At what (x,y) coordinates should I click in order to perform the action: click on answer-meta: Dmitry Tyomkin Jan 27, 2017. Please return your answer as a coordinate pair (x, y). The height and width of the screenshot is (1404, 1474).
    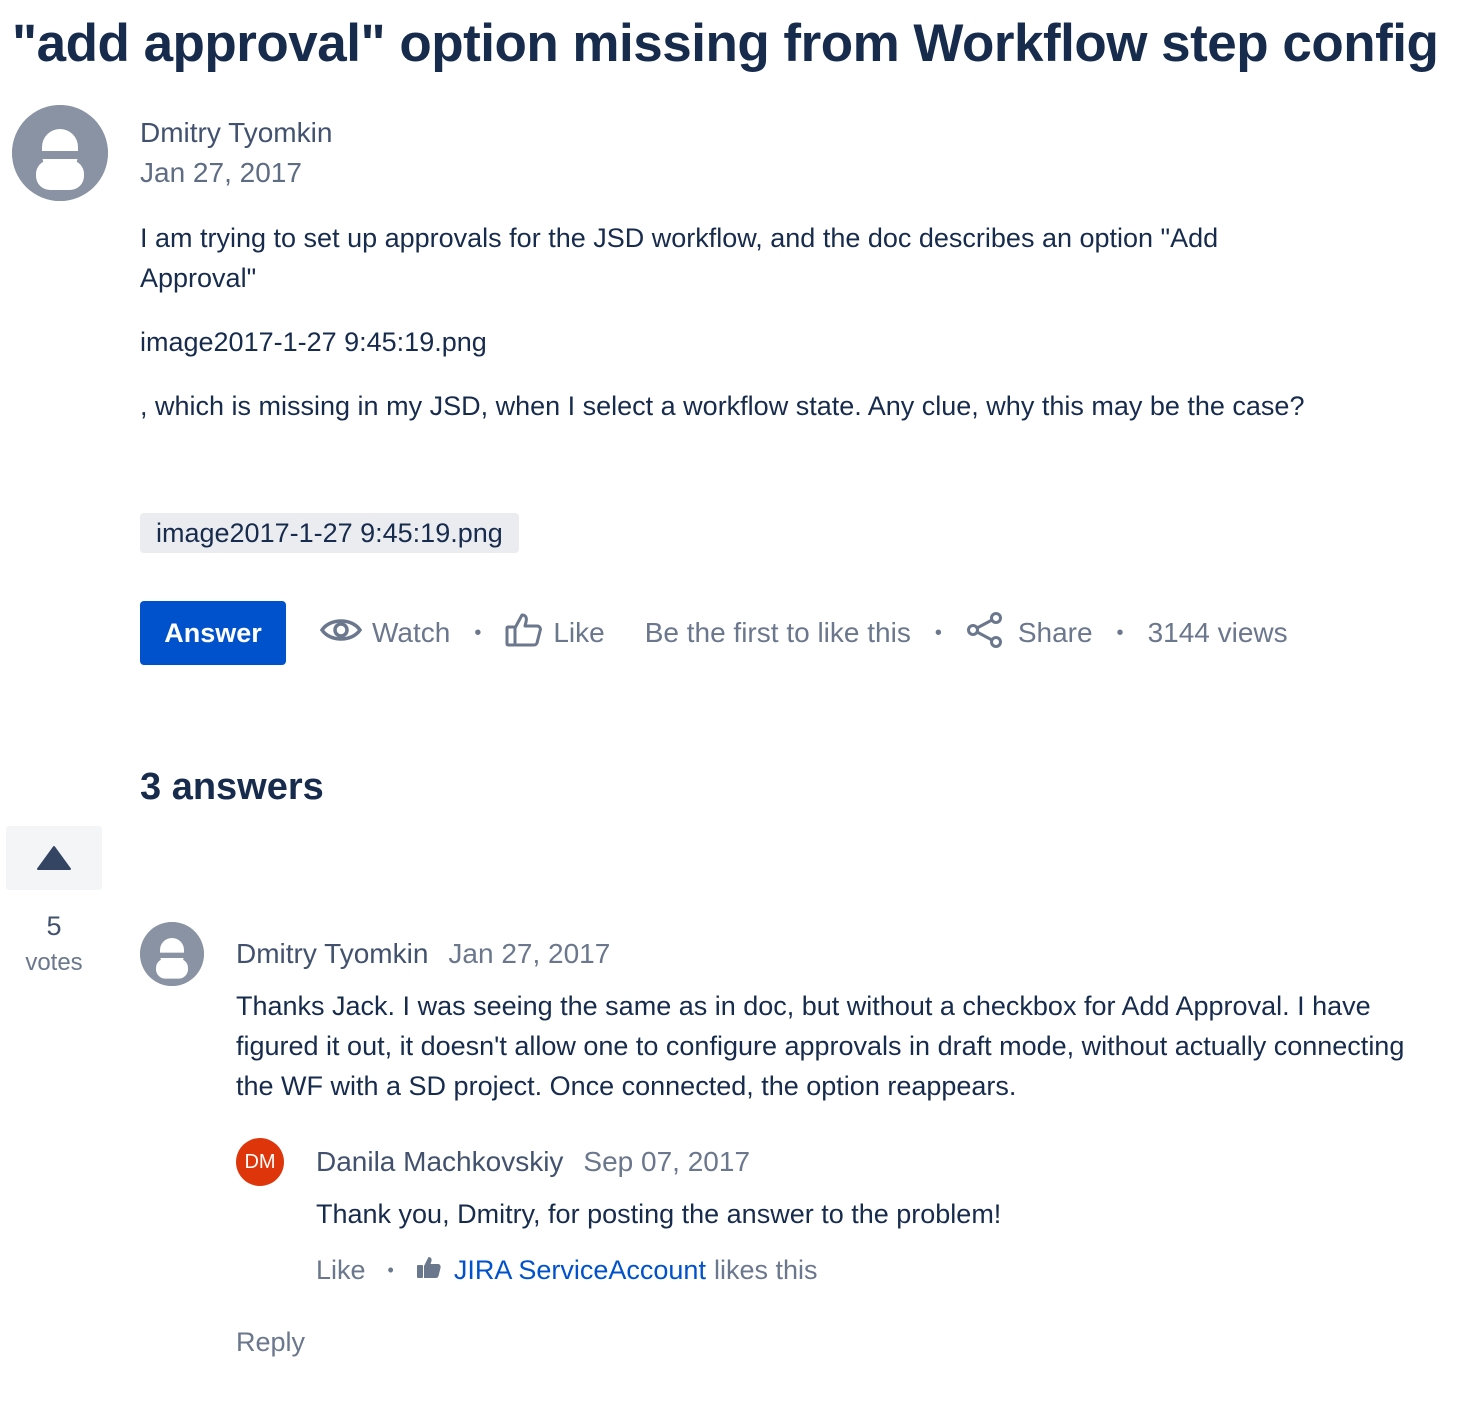
    Looking at the image, I should click on (423, 954).